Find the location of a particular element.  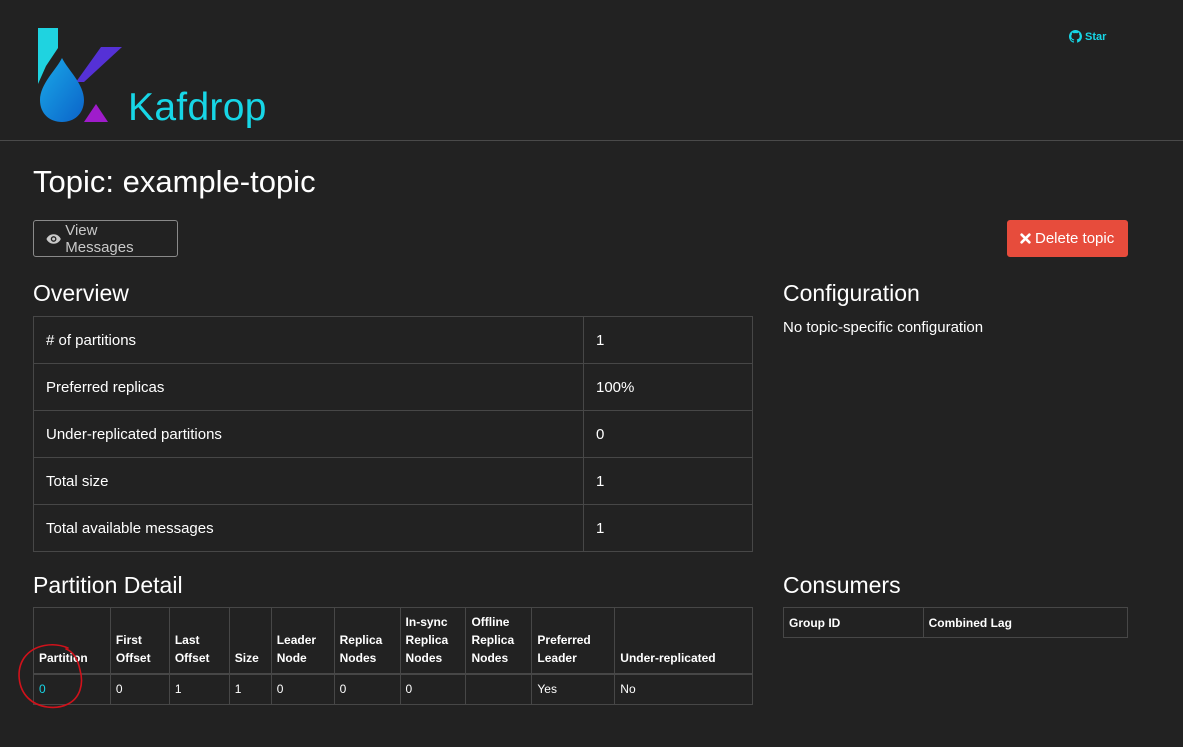

column-header-last-offset: Last Offset is located at coordinates (199, 640).